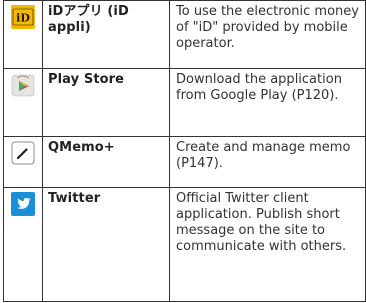  I want to click on app-name: Twitter, so click(74, 198).